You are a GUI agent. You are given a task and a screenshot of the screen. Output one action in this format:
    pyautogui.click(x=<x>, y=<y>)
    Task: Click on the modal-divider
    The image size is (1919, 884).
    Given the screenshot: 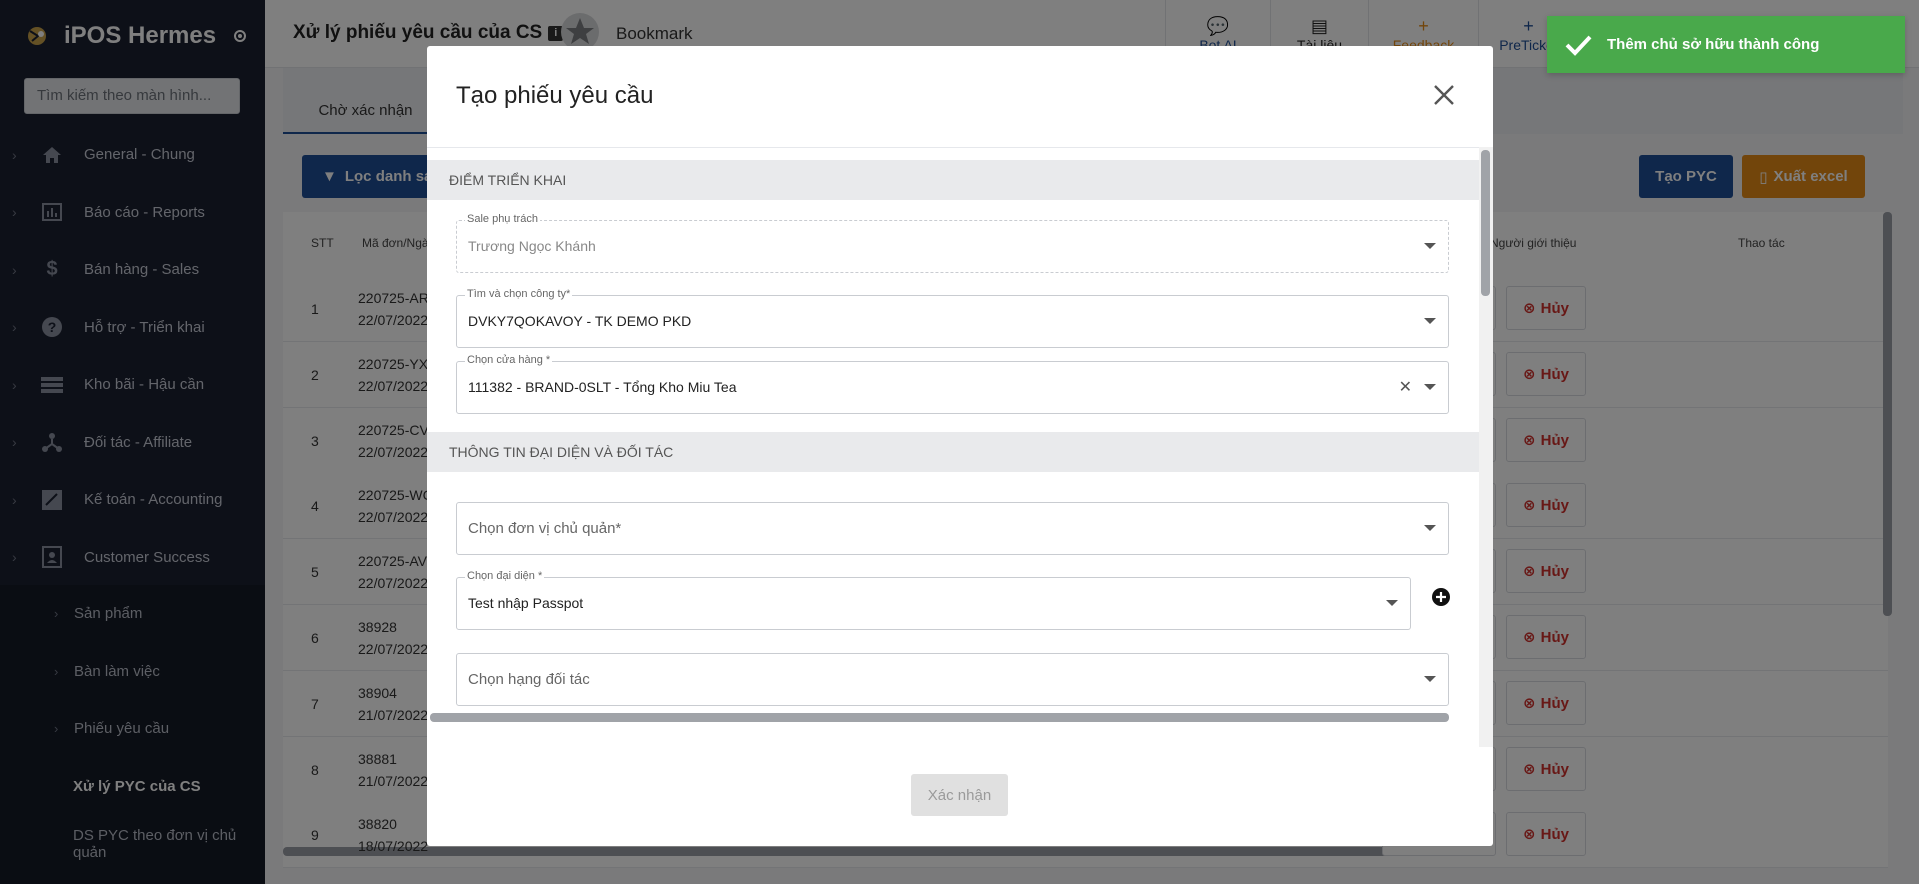 What is the action you would take?
    pyautogui.click(x=960, y=147)
    